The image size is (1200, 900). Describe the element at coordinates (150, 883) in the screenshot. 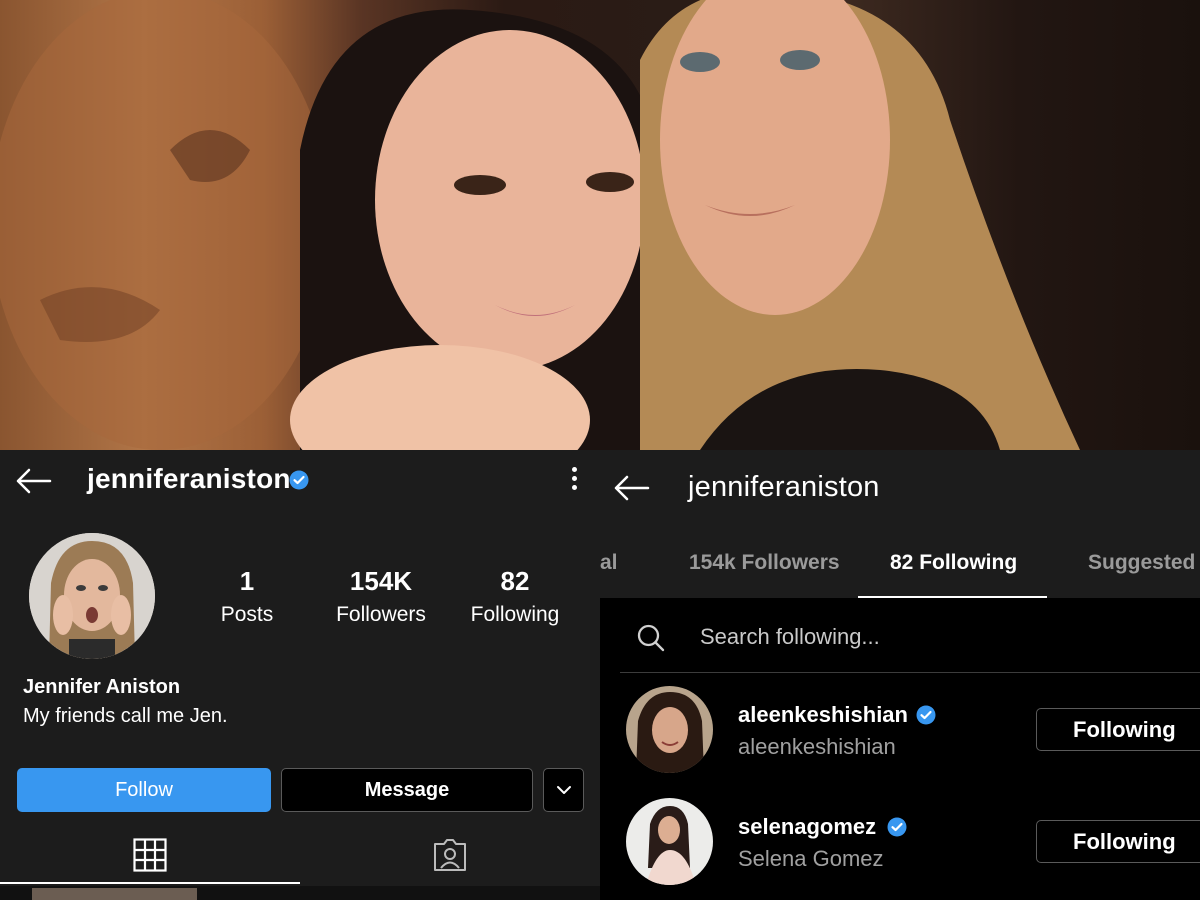

I see `active-tab-indicator` at that location.